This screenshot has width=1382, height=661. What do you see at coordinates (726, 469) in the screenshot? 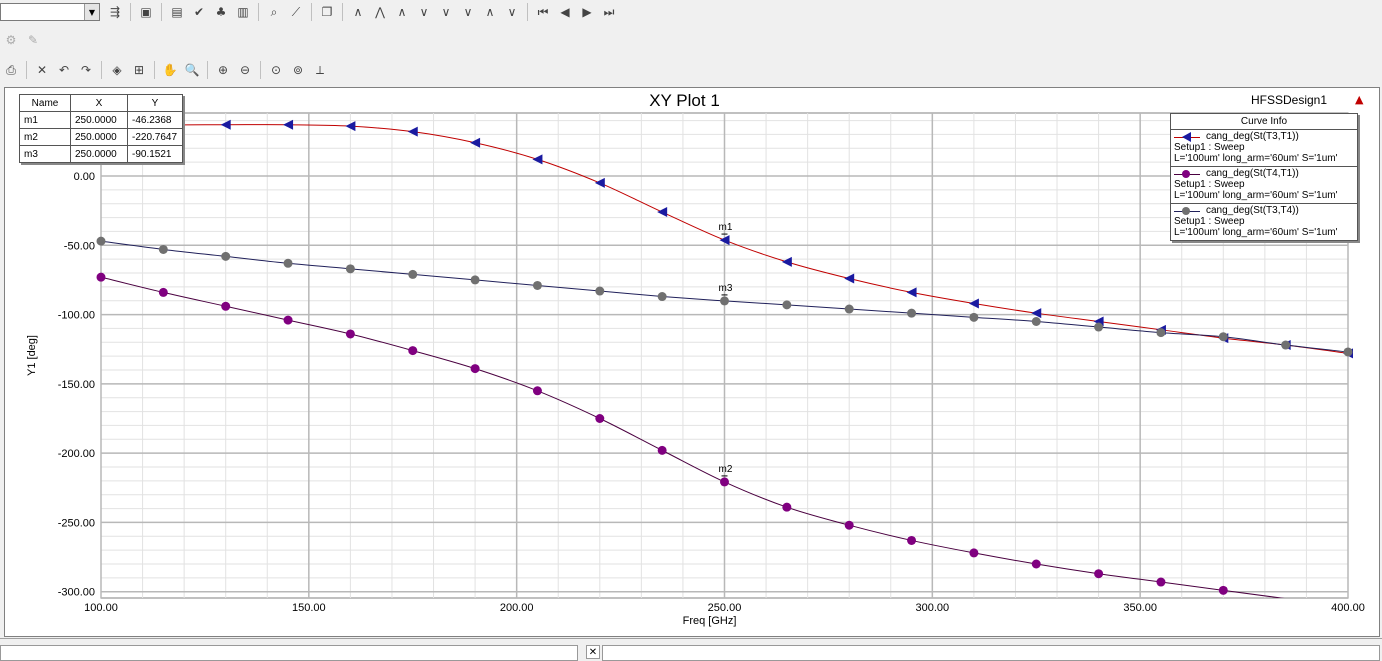
I see `marker-label: m2` at bounding box center [726, 469].